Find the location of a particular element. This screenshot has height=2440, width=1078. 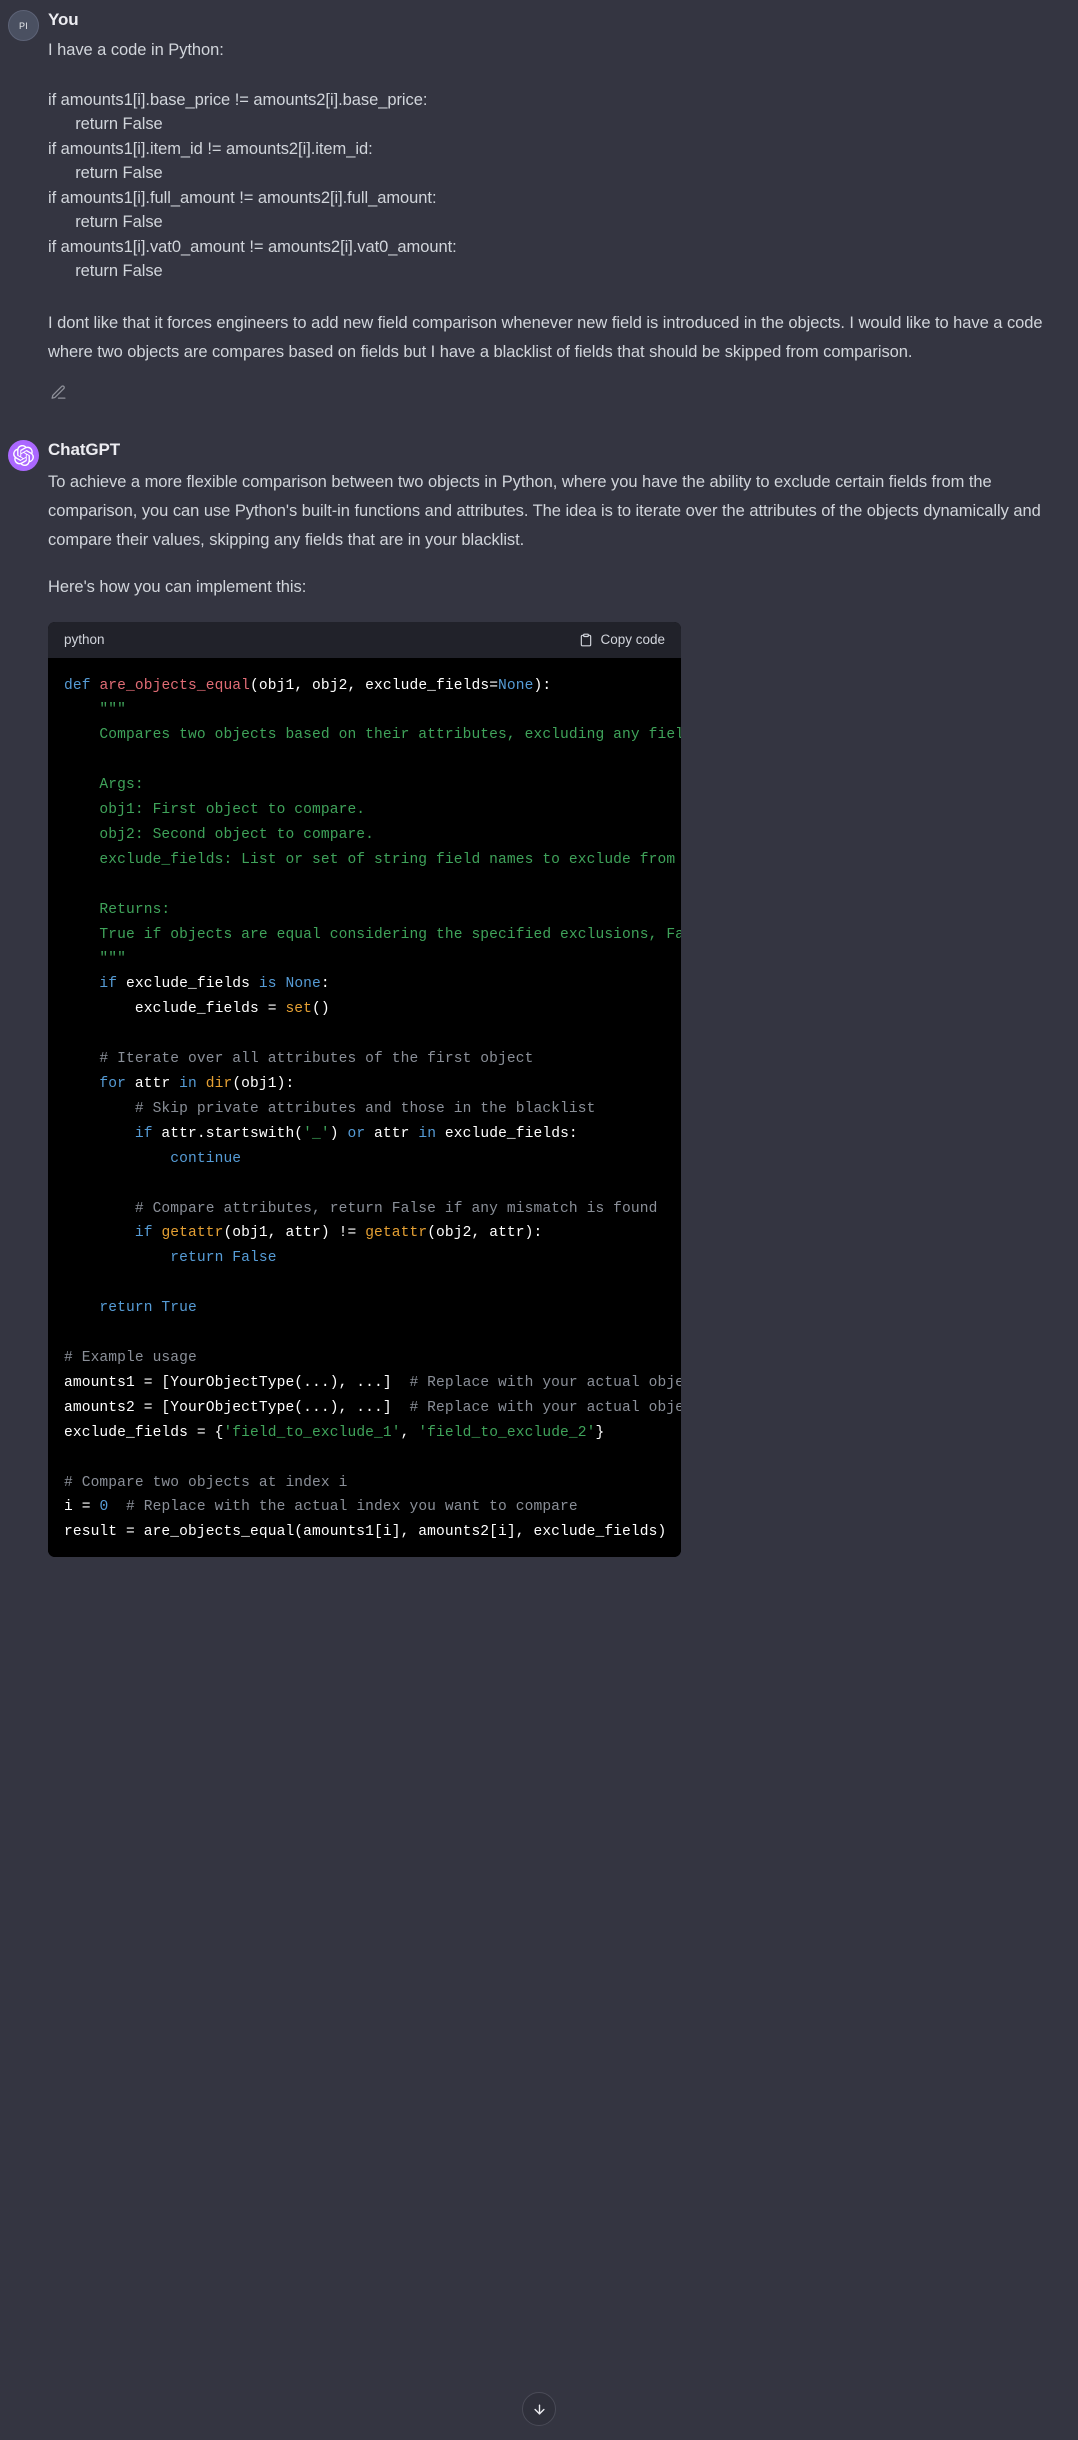

code-language-label: python is located at coordinates (84, 639).